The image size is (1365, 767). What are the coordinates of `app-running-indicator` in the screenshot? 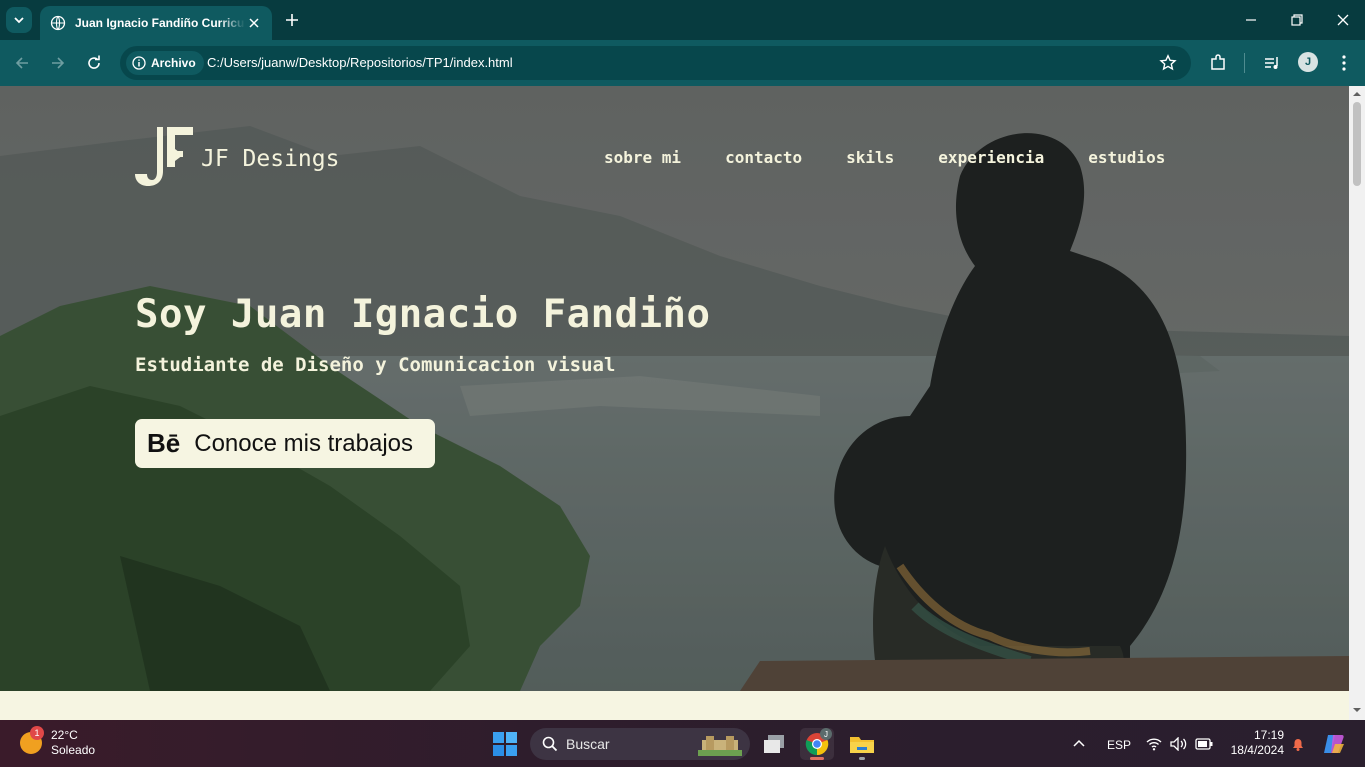 It's located at (862, 758).